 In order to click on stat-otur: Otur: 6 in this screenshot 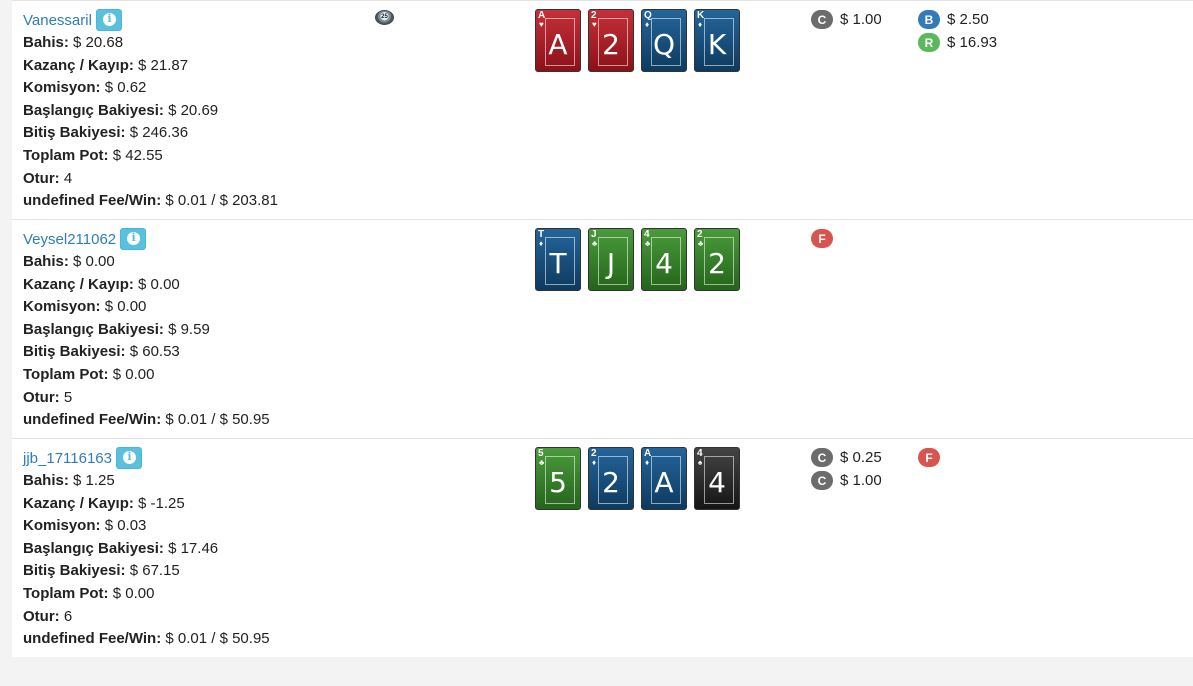, I will do `click(48, 616)`.